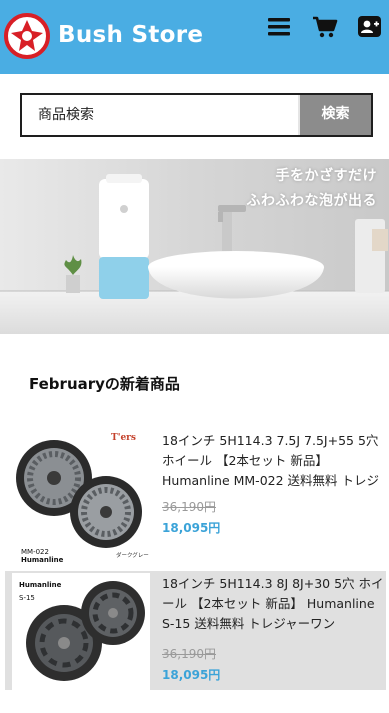 The image size is (389, 713). I want to click on user-add-icon, so click(370, 27).